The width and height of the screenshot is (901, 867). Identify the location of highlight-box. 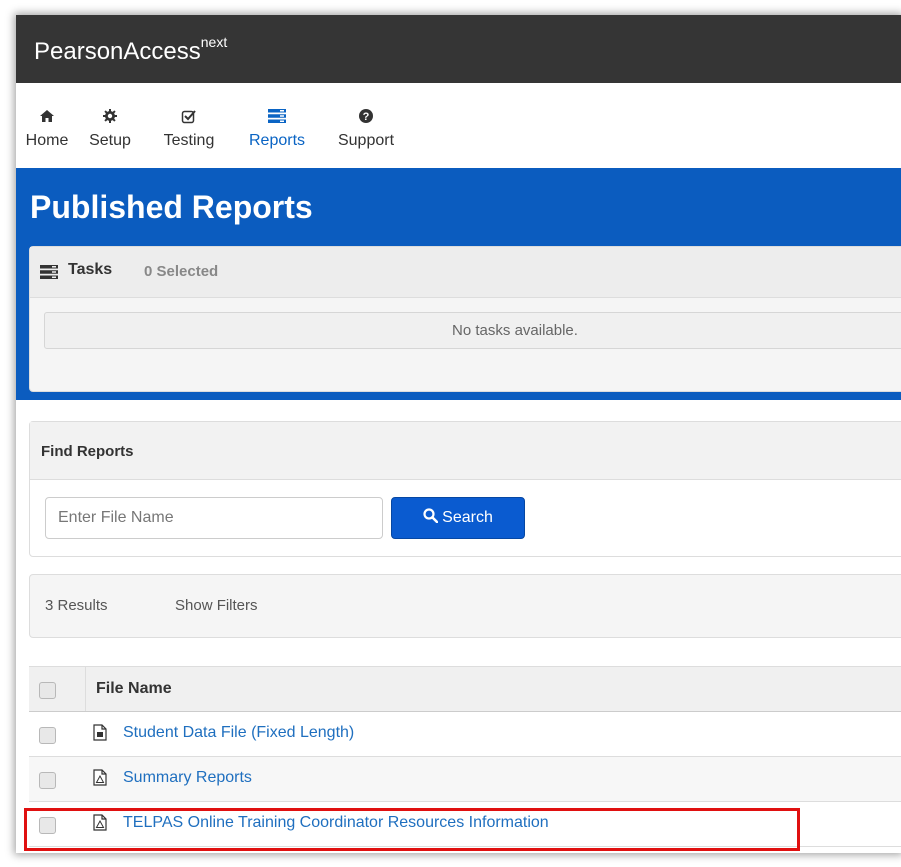
(412, 829).